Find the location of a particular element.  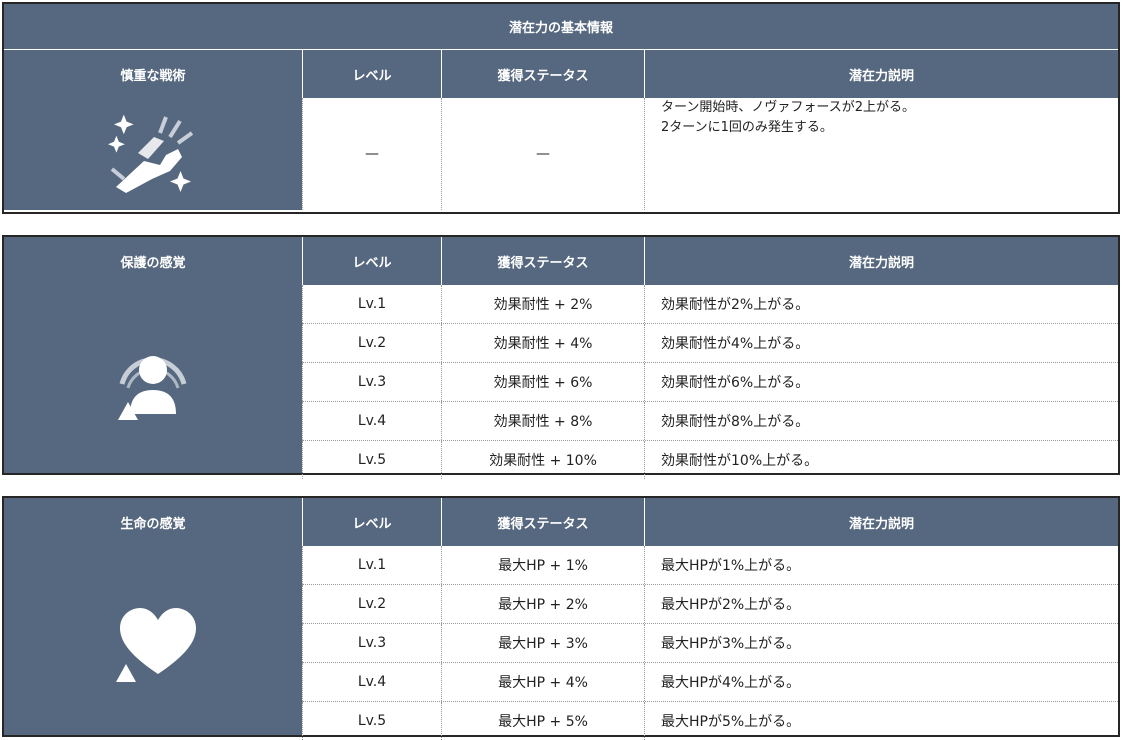

status-cell: — is located at coordinates (542, 154).